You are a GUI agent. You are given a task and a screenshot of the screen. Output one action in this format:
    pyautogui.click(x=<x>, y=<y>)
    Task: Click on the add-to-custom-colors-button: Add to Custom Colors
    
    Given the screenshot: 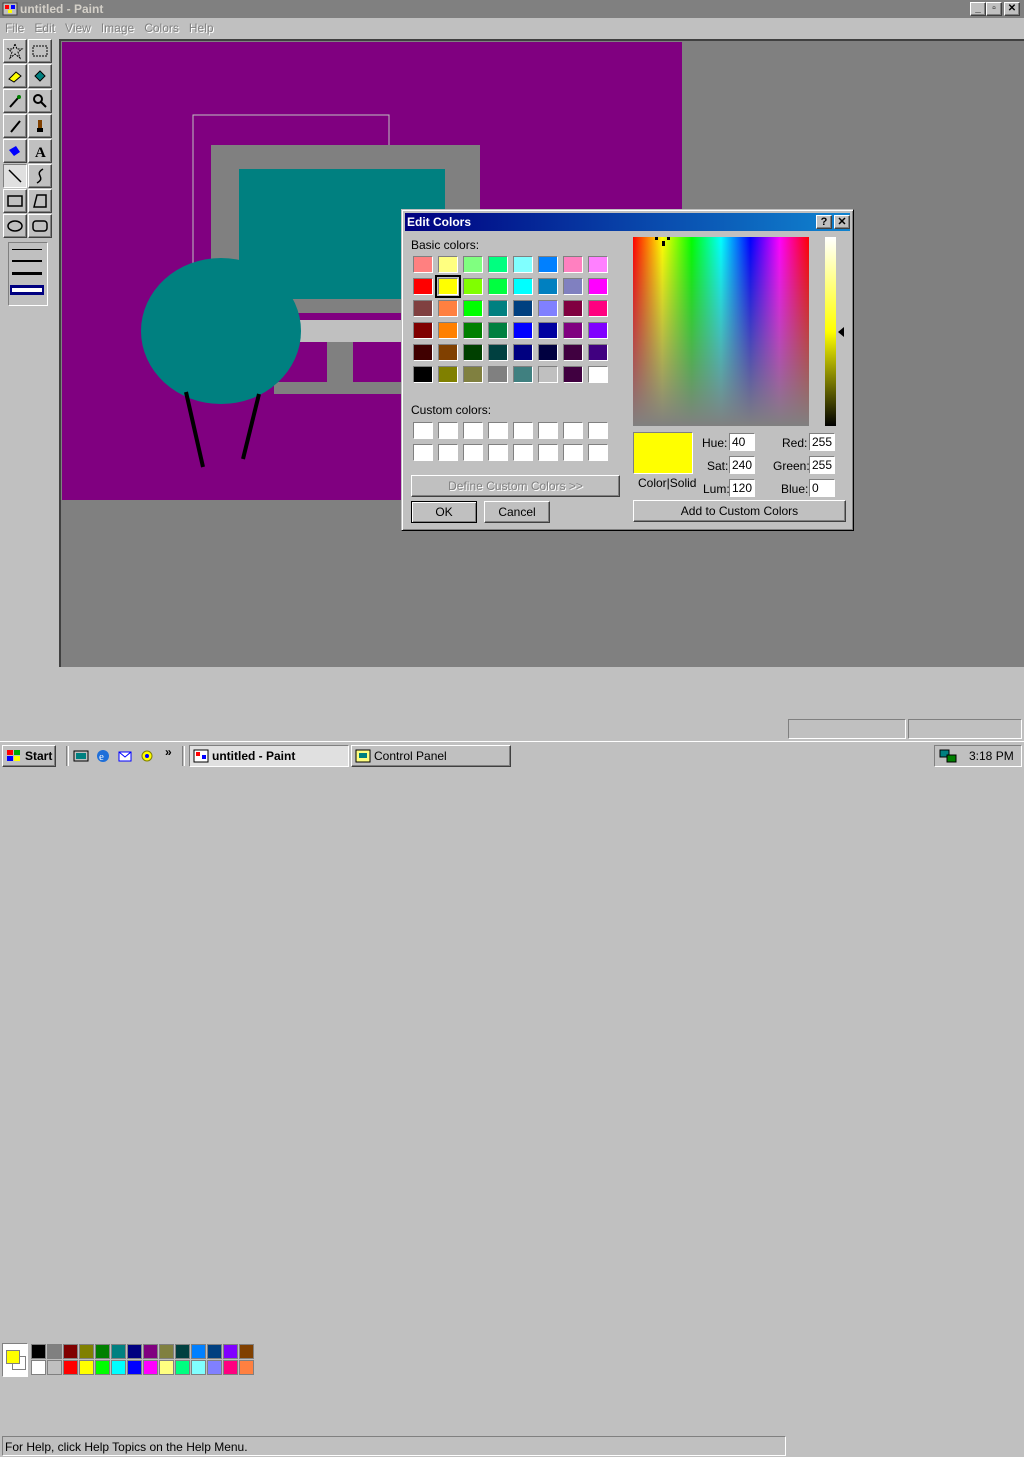 What is the action you would take?
    pyautogui.click(x=739, y=511)
    